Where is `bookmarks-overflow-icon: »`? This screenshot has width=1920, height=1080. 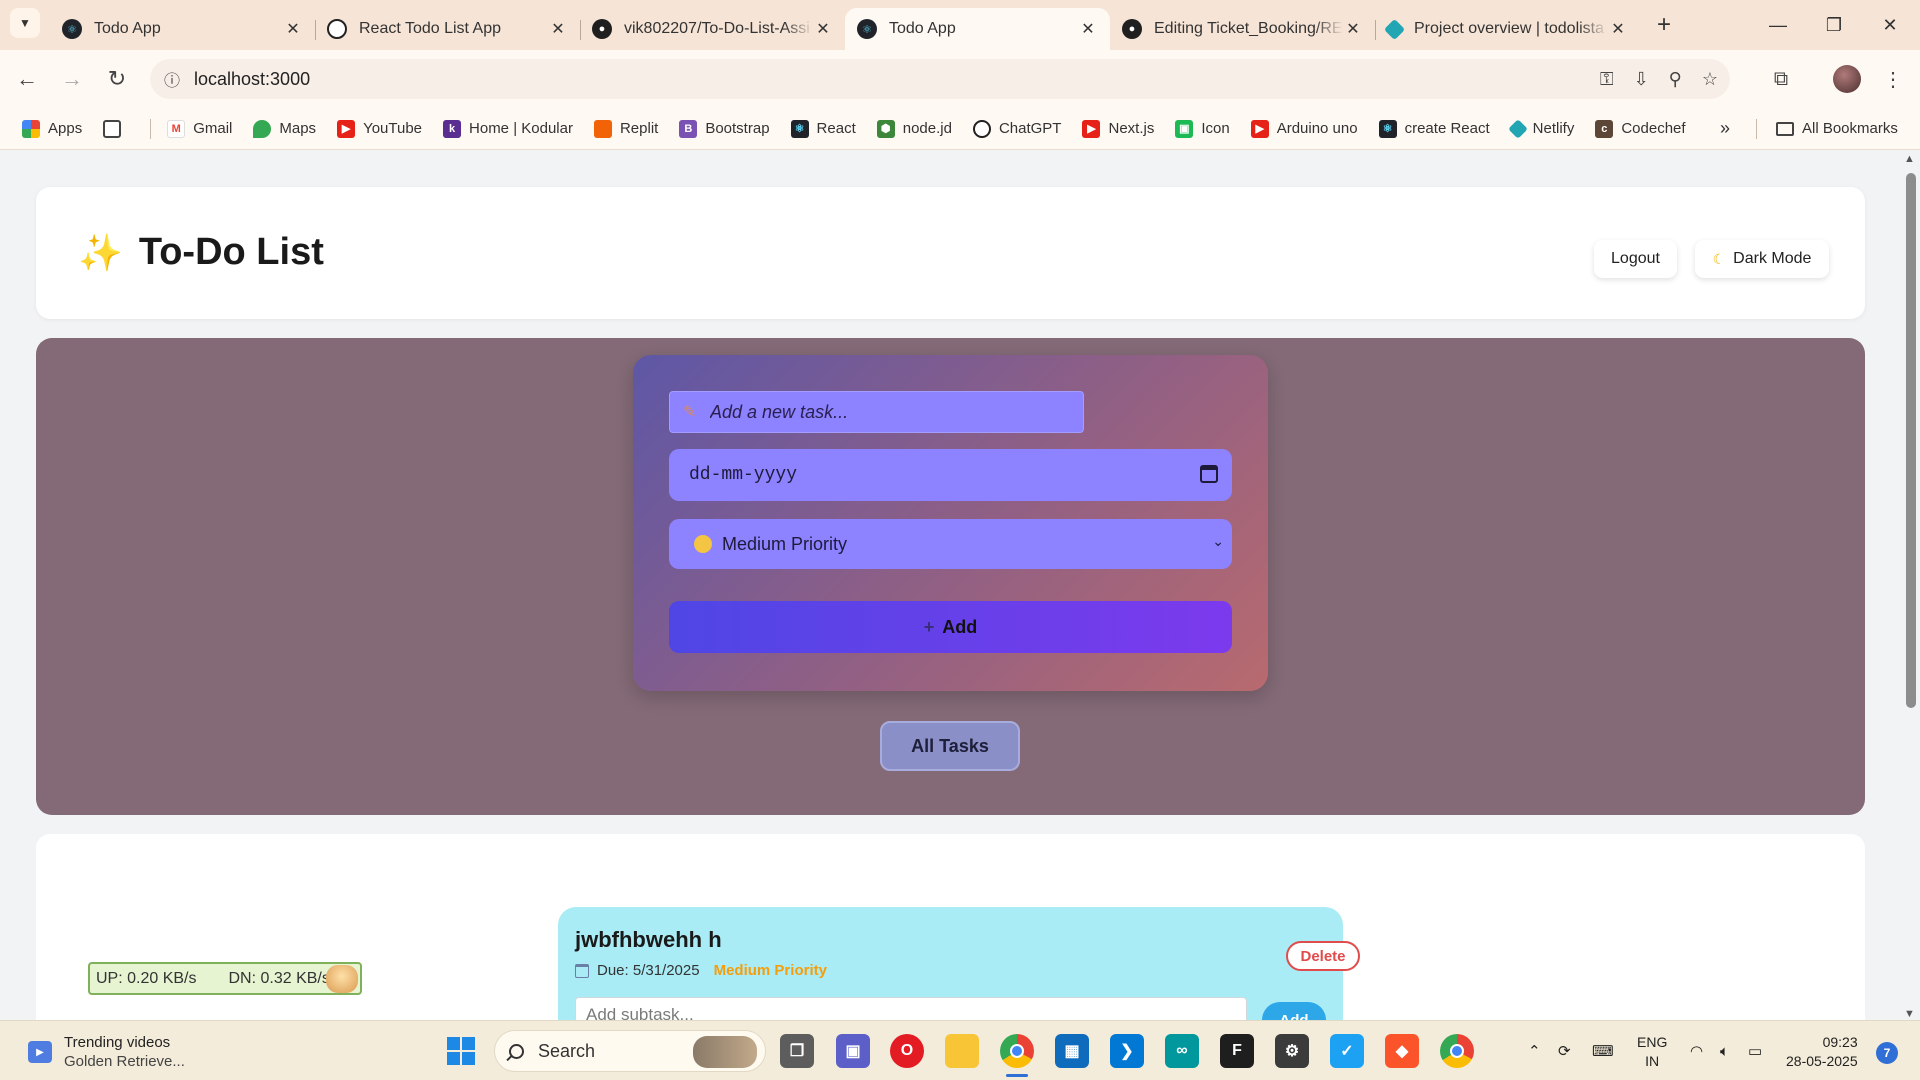
bookmarks-overflow-icon: » is located at coordinates (1725, 128).